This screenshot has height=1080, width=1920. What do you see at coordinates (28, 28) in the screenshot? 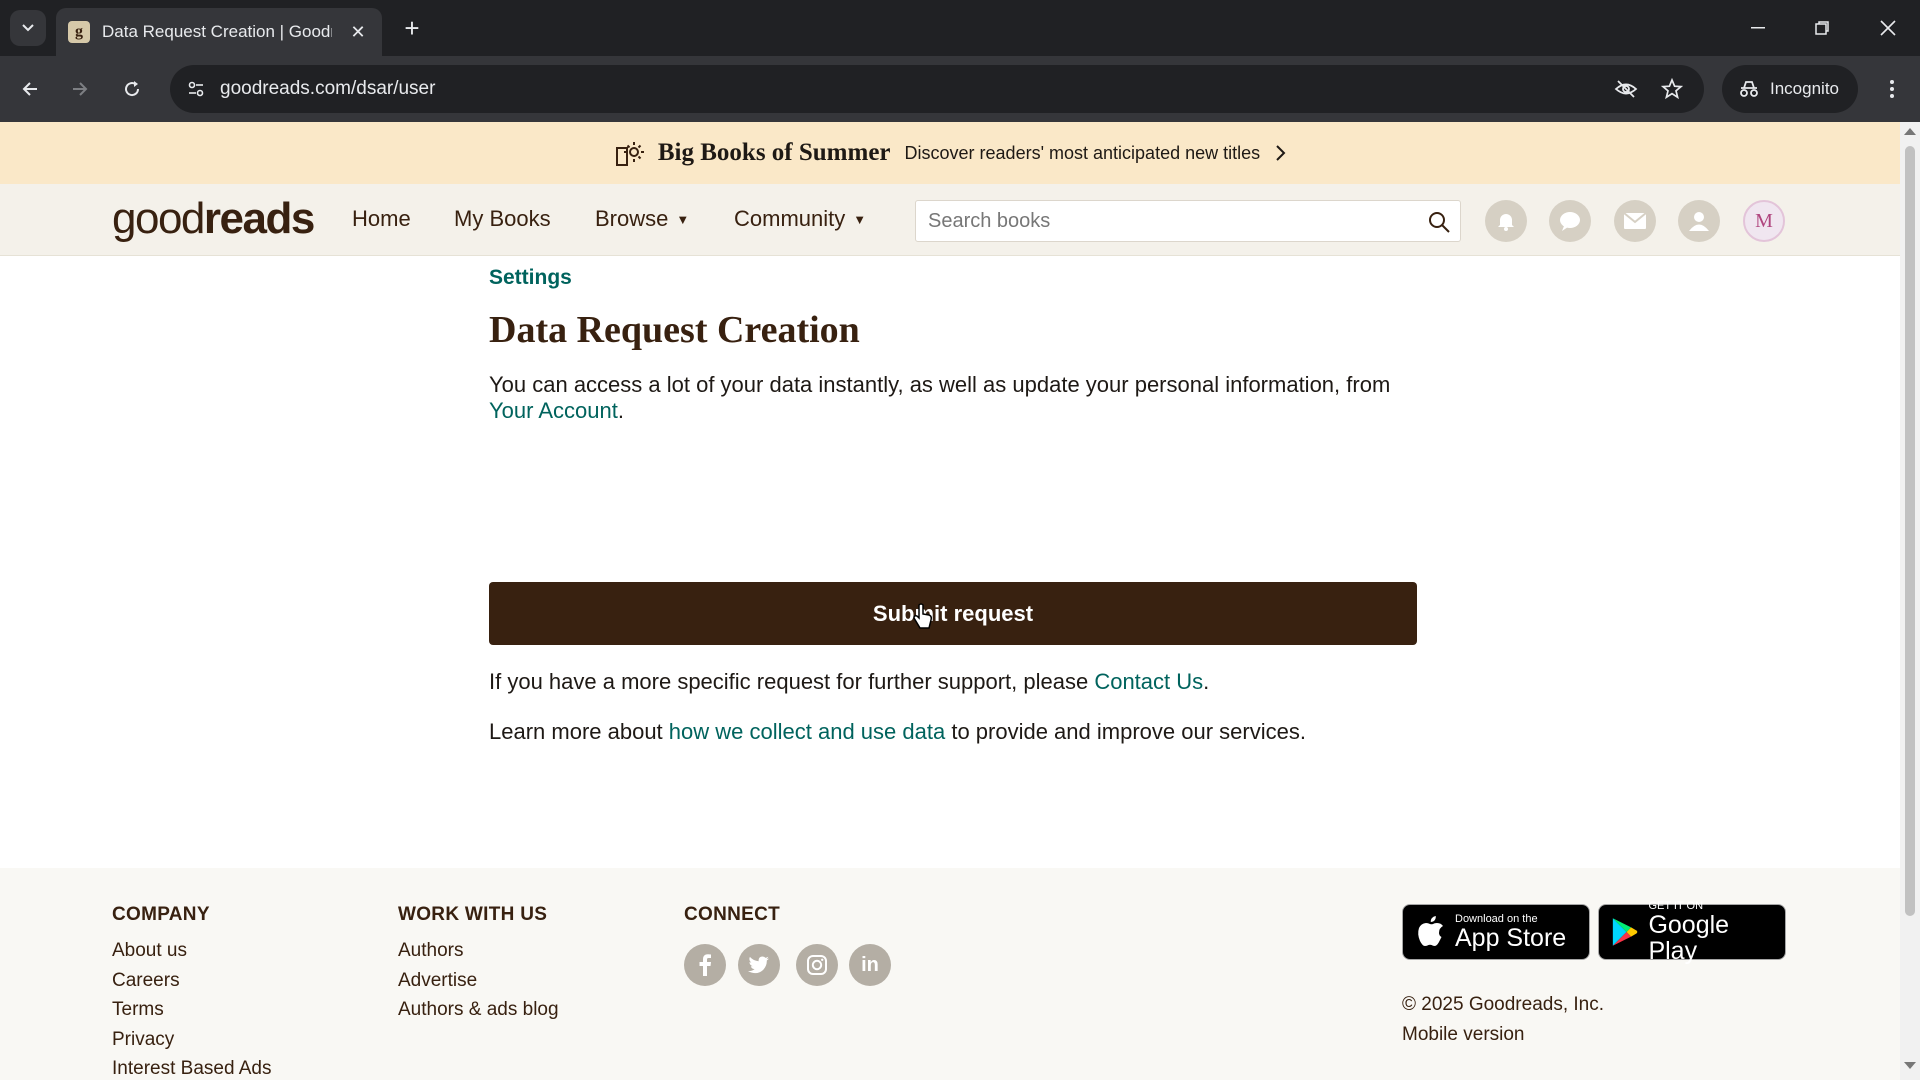
I see `tab-search-icon` at bounding box center [28, 28].